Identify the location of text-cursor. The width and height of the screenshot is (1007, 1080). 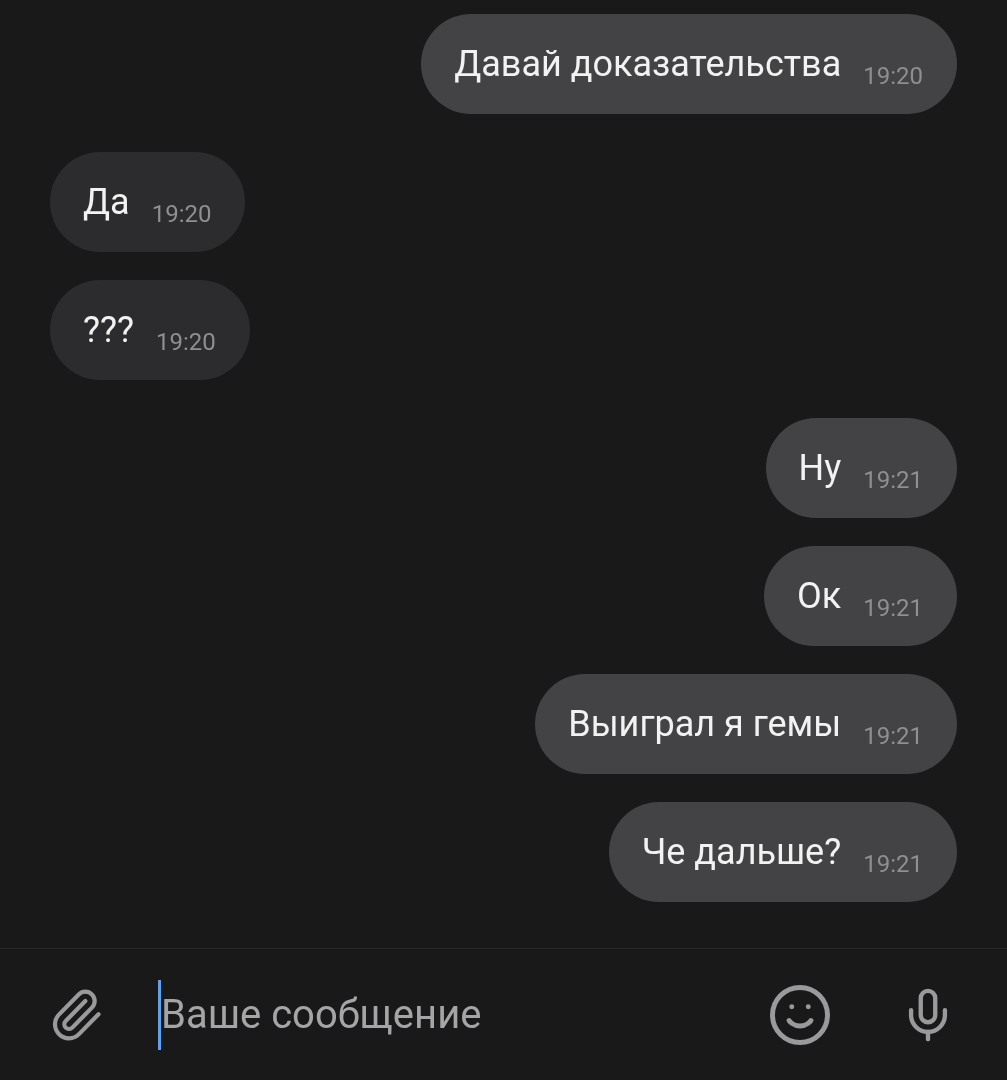
(159, 1014).